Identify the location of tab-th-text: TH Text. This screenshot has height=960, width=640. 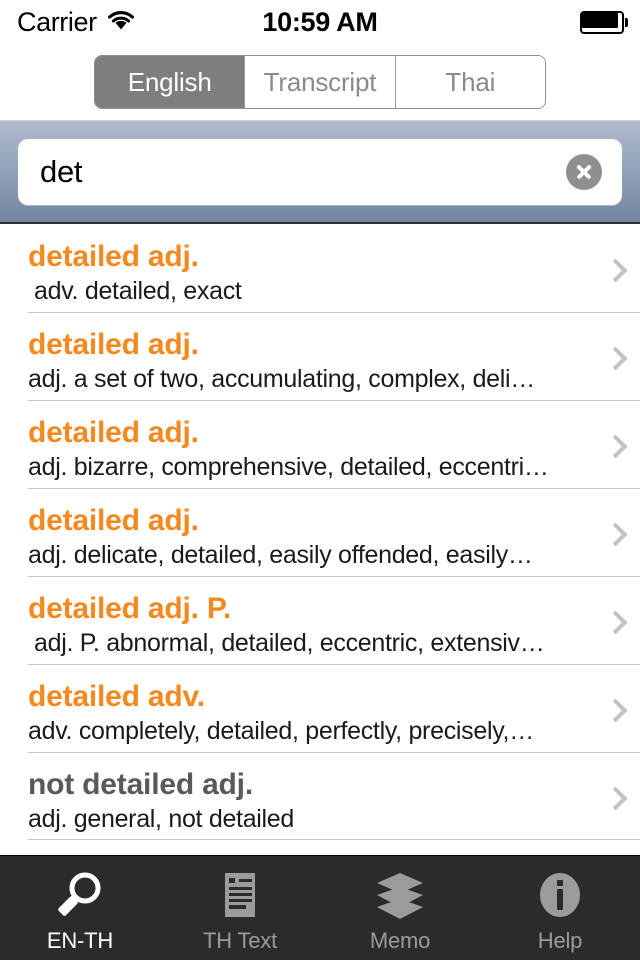
(240, 908).